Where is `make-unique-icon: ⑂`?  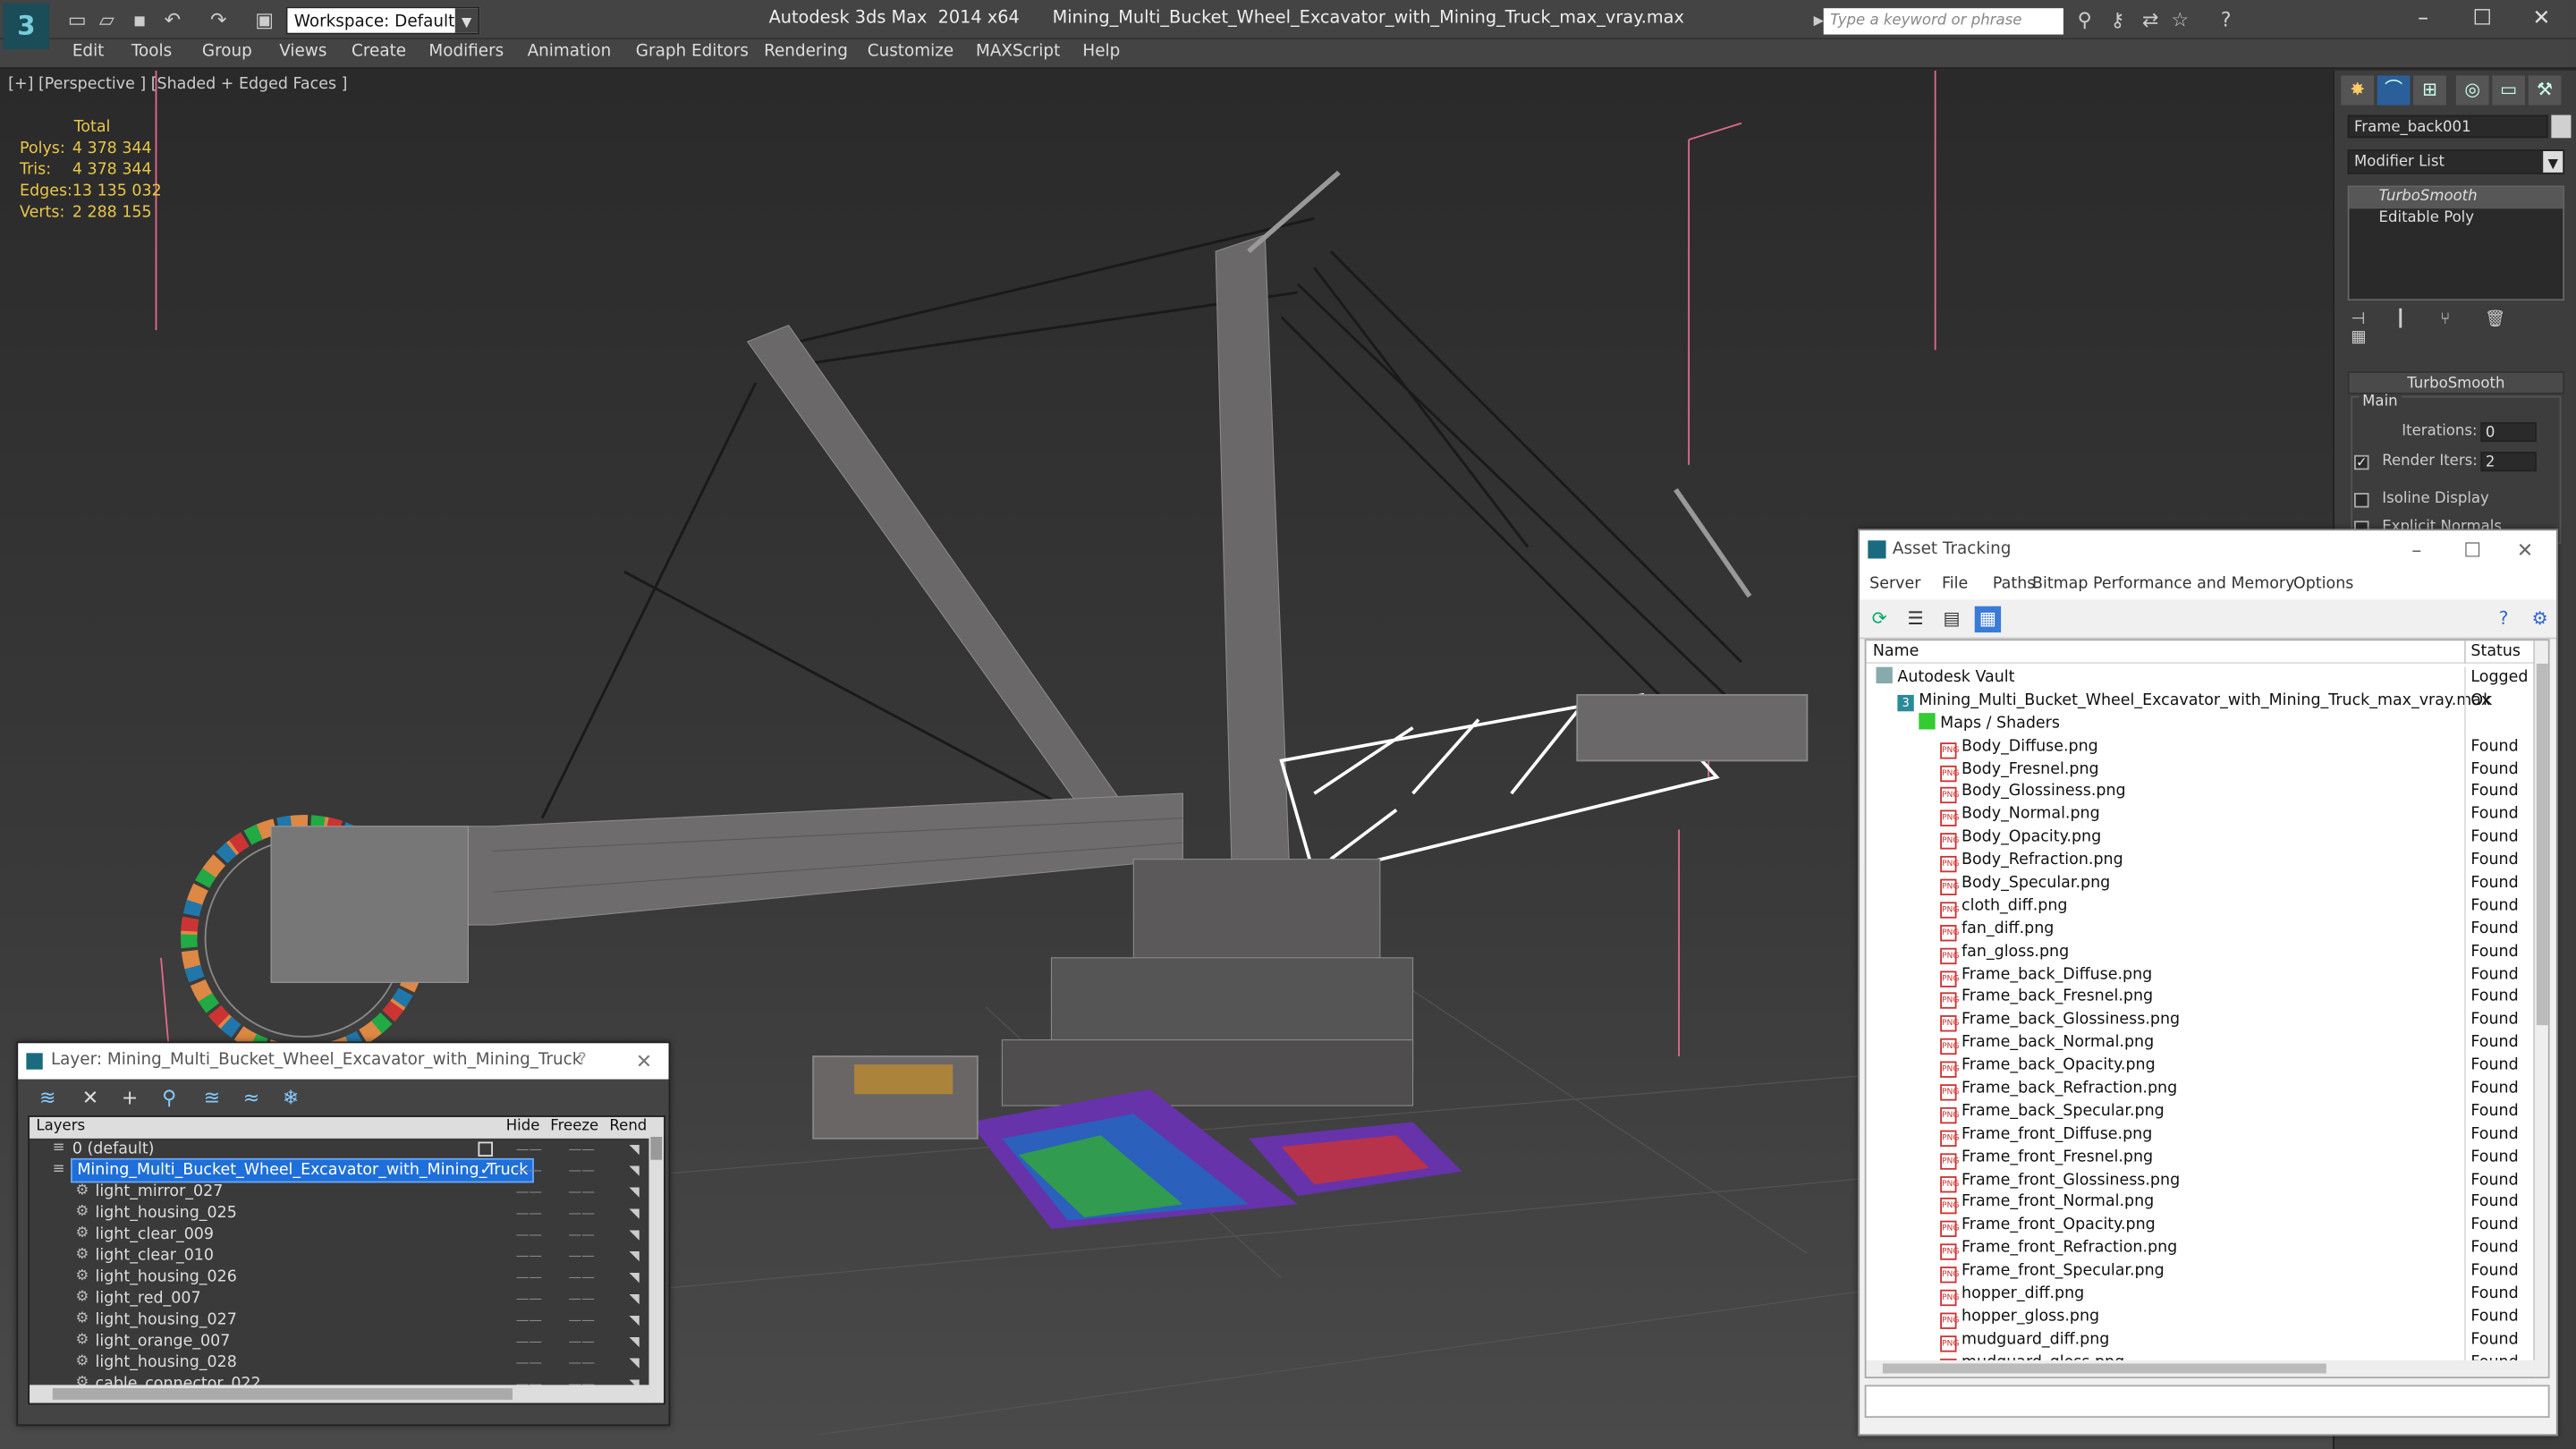
make-unique-icon: ⑂ is located at coordinates (2453, 319).